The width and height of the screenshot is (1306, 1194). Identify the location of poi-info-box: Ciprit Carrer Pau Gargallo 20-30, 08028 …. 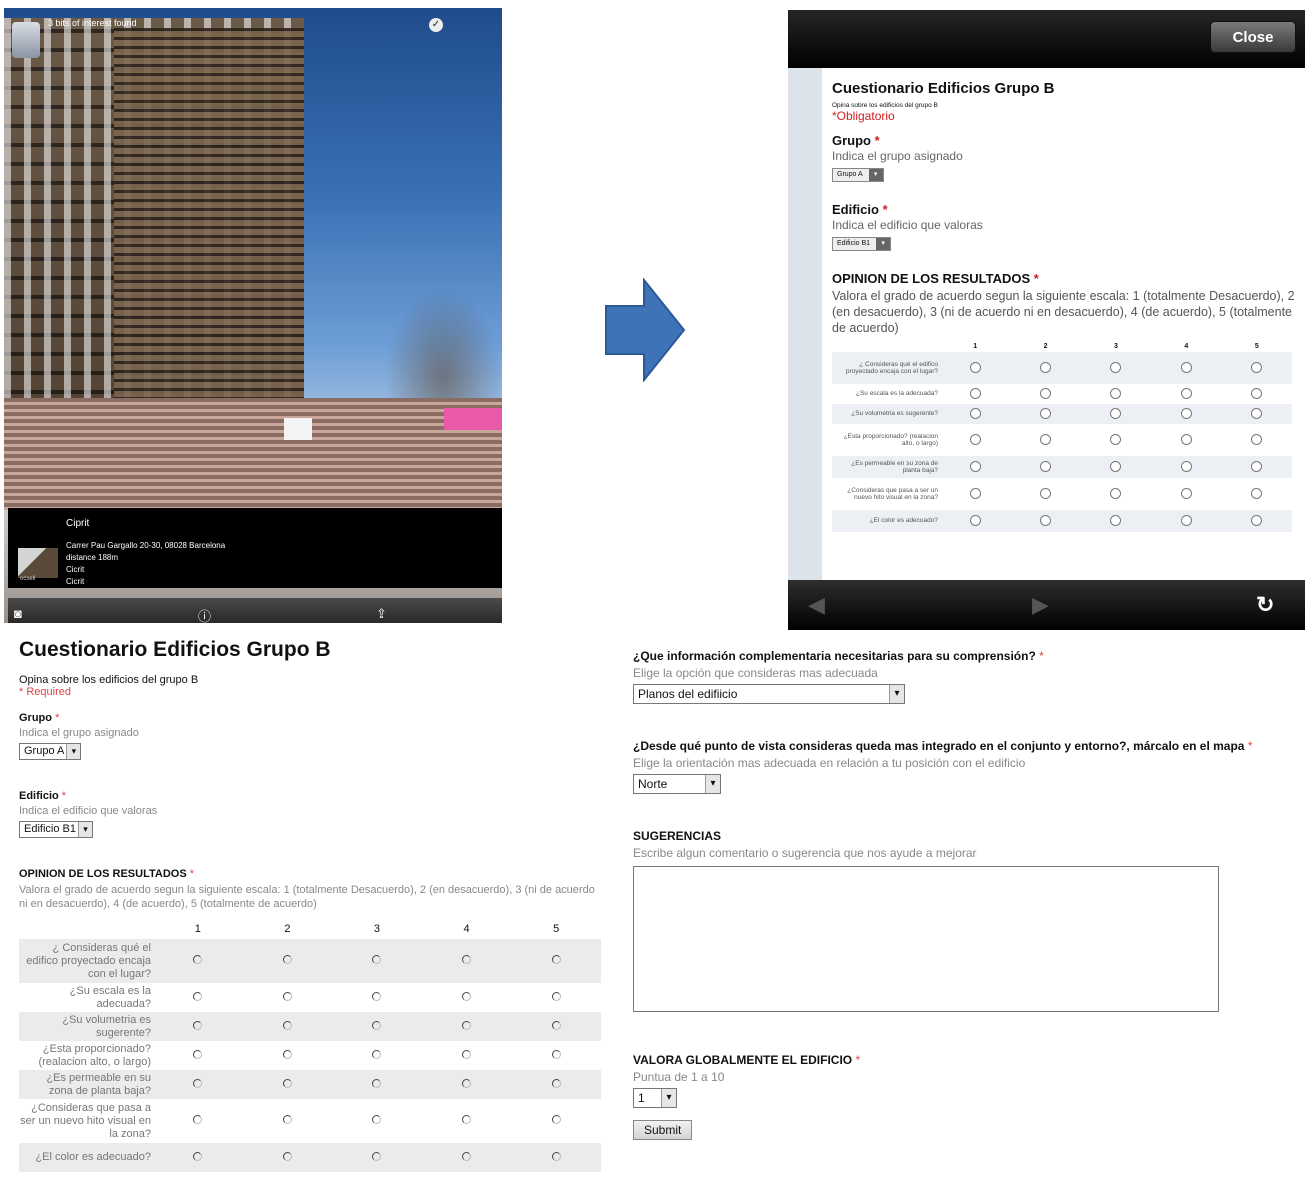
(255, 548).